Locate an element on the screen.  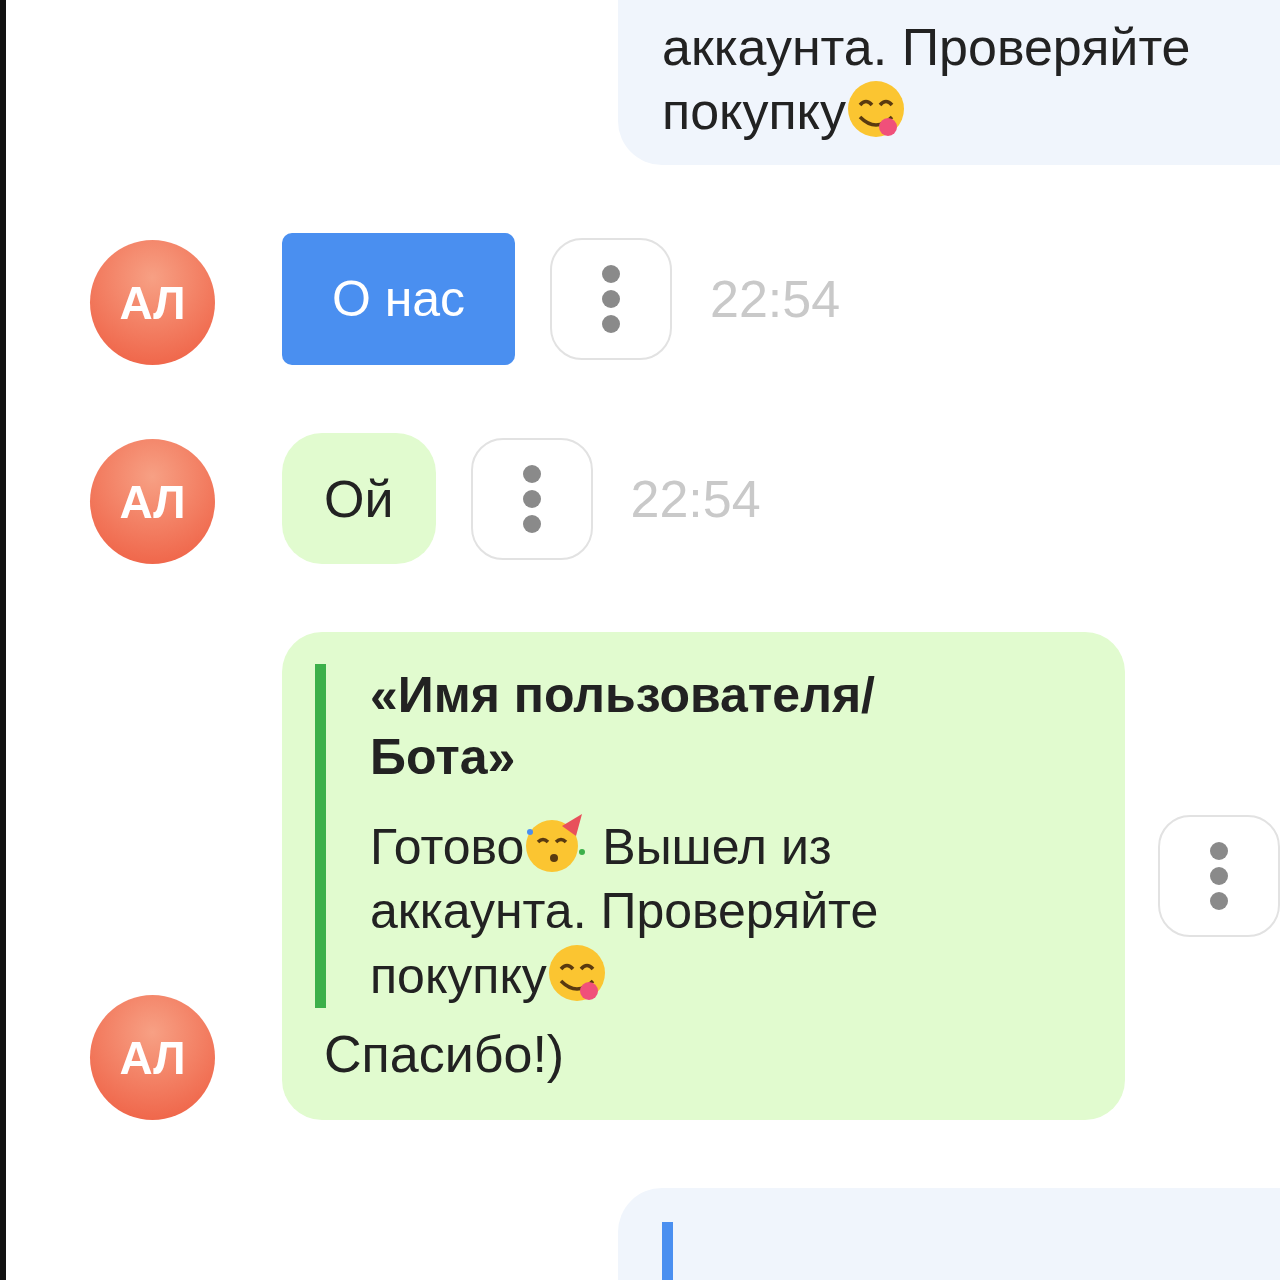
message-text: Ой is located at coordinates (359, 499).